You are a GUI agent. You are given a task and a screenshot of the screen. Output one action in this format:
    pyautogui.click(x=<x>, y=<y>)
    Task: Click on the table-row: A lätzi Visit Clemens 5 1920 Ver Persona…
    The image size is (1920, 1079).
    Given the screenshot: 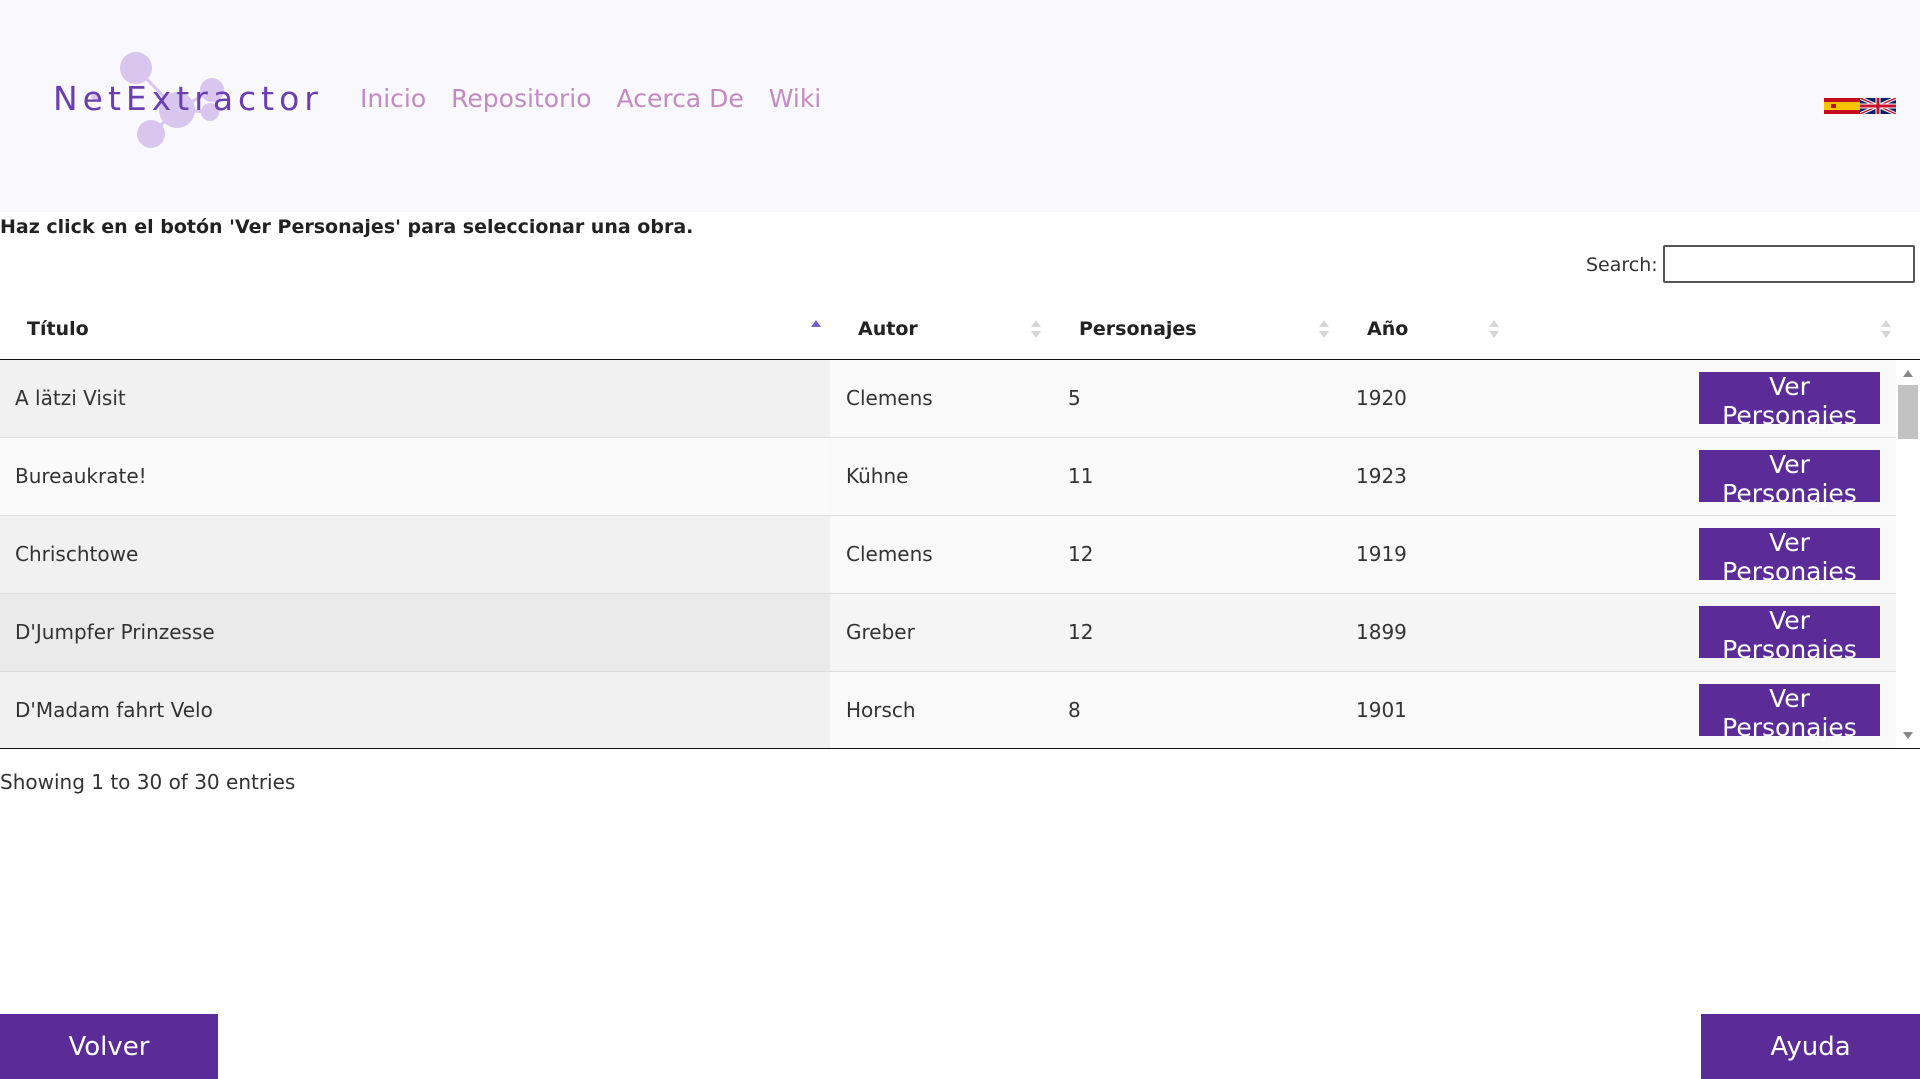 What is the action you would take?
    pyautogui.click(x=948, y=399)
    